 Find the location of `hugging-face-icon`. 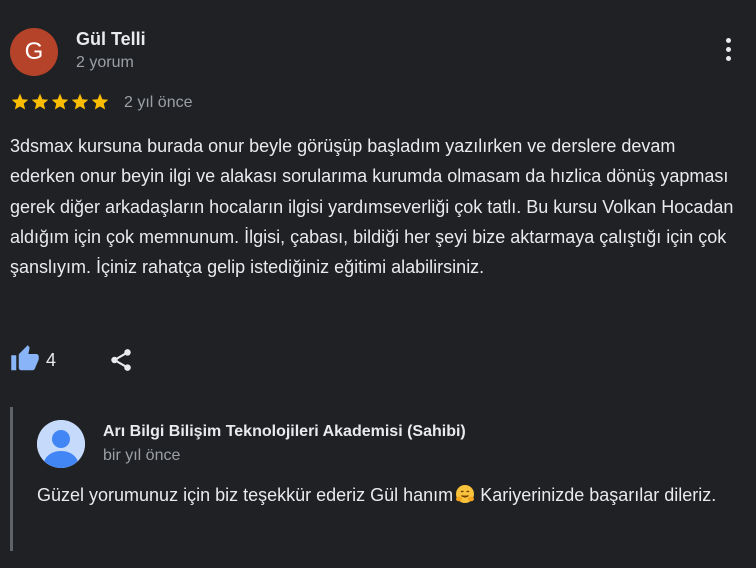

hugging-face-icon is located at coordinates (465, 493).